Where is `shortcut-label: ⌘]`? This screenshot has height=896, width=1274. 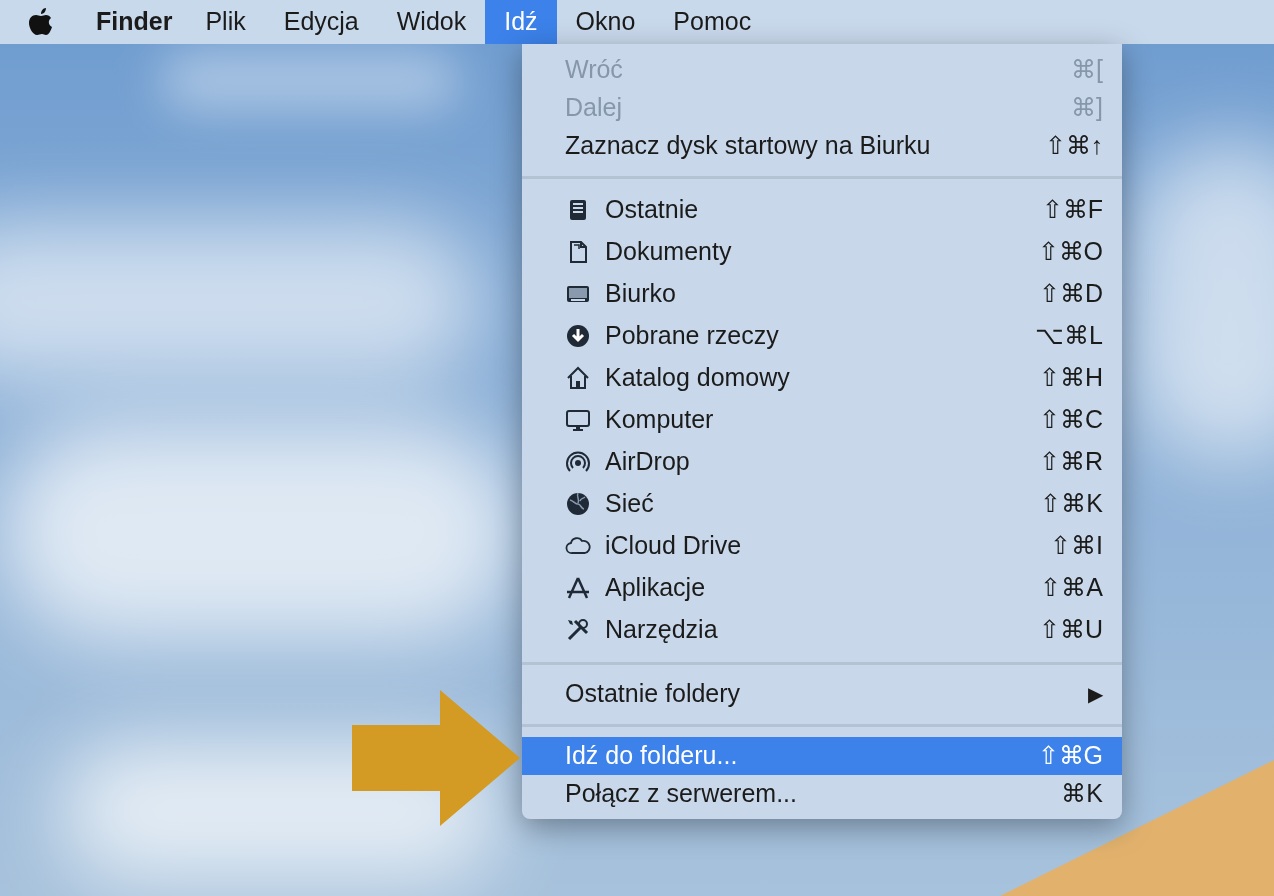
shortcut-label: ⌘] is located at coordinates (1087, 108).